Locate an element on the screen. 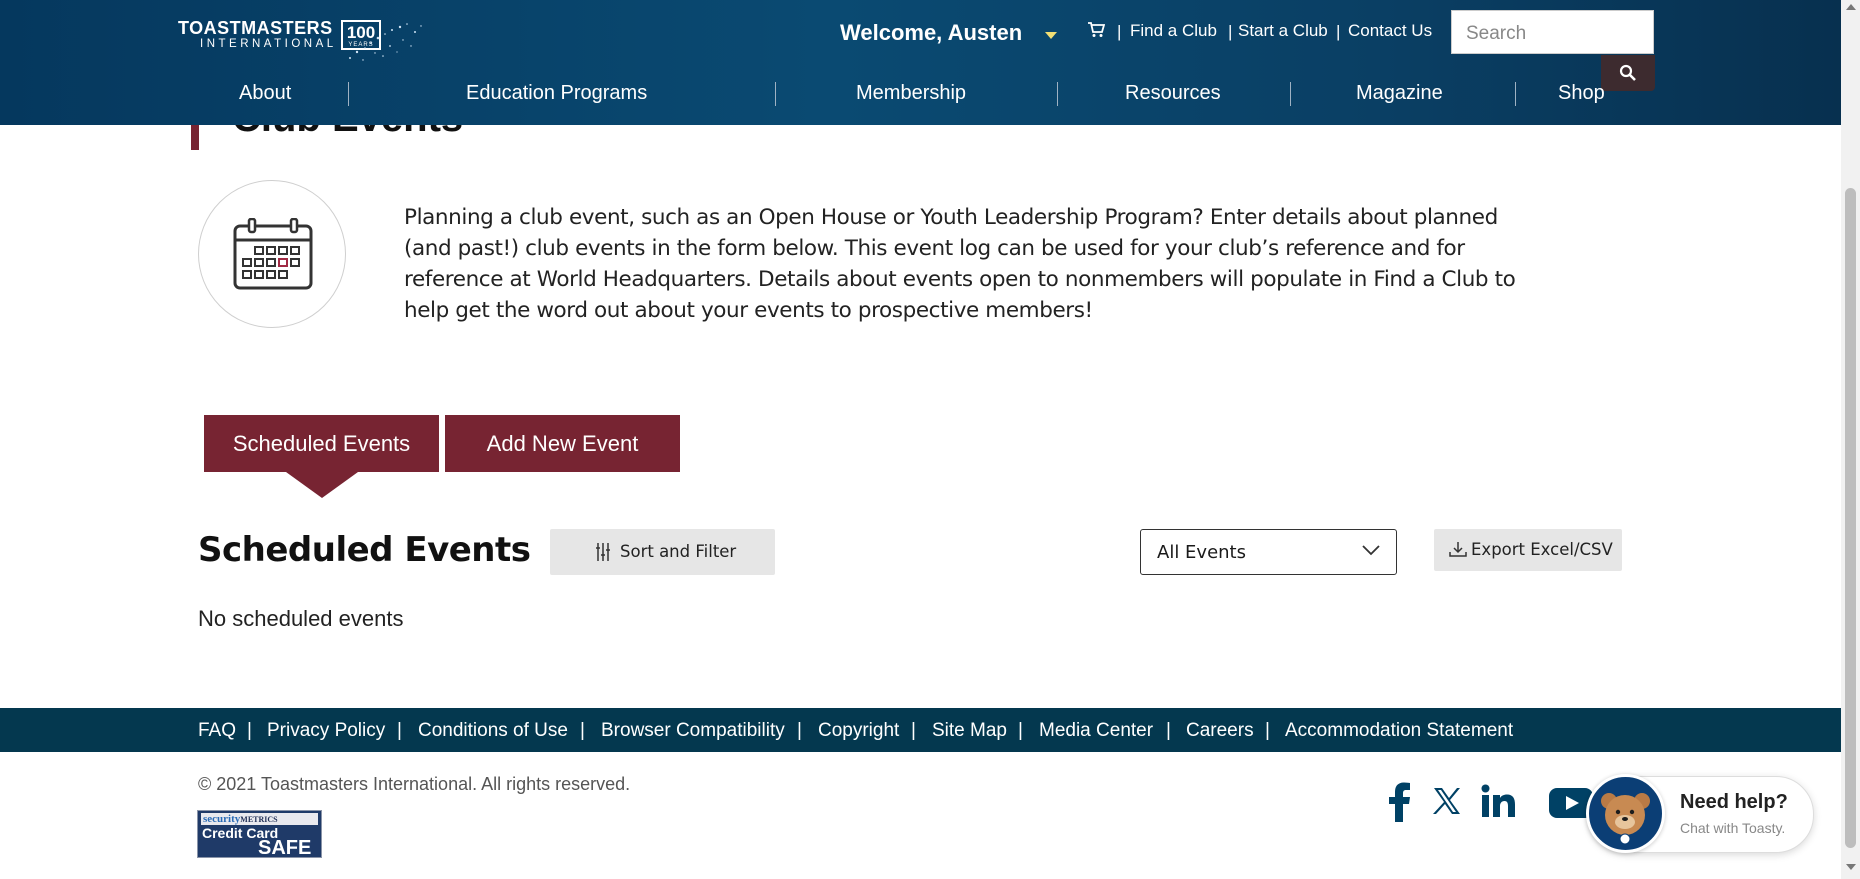  search-button is located at coordinates (1628, 73).